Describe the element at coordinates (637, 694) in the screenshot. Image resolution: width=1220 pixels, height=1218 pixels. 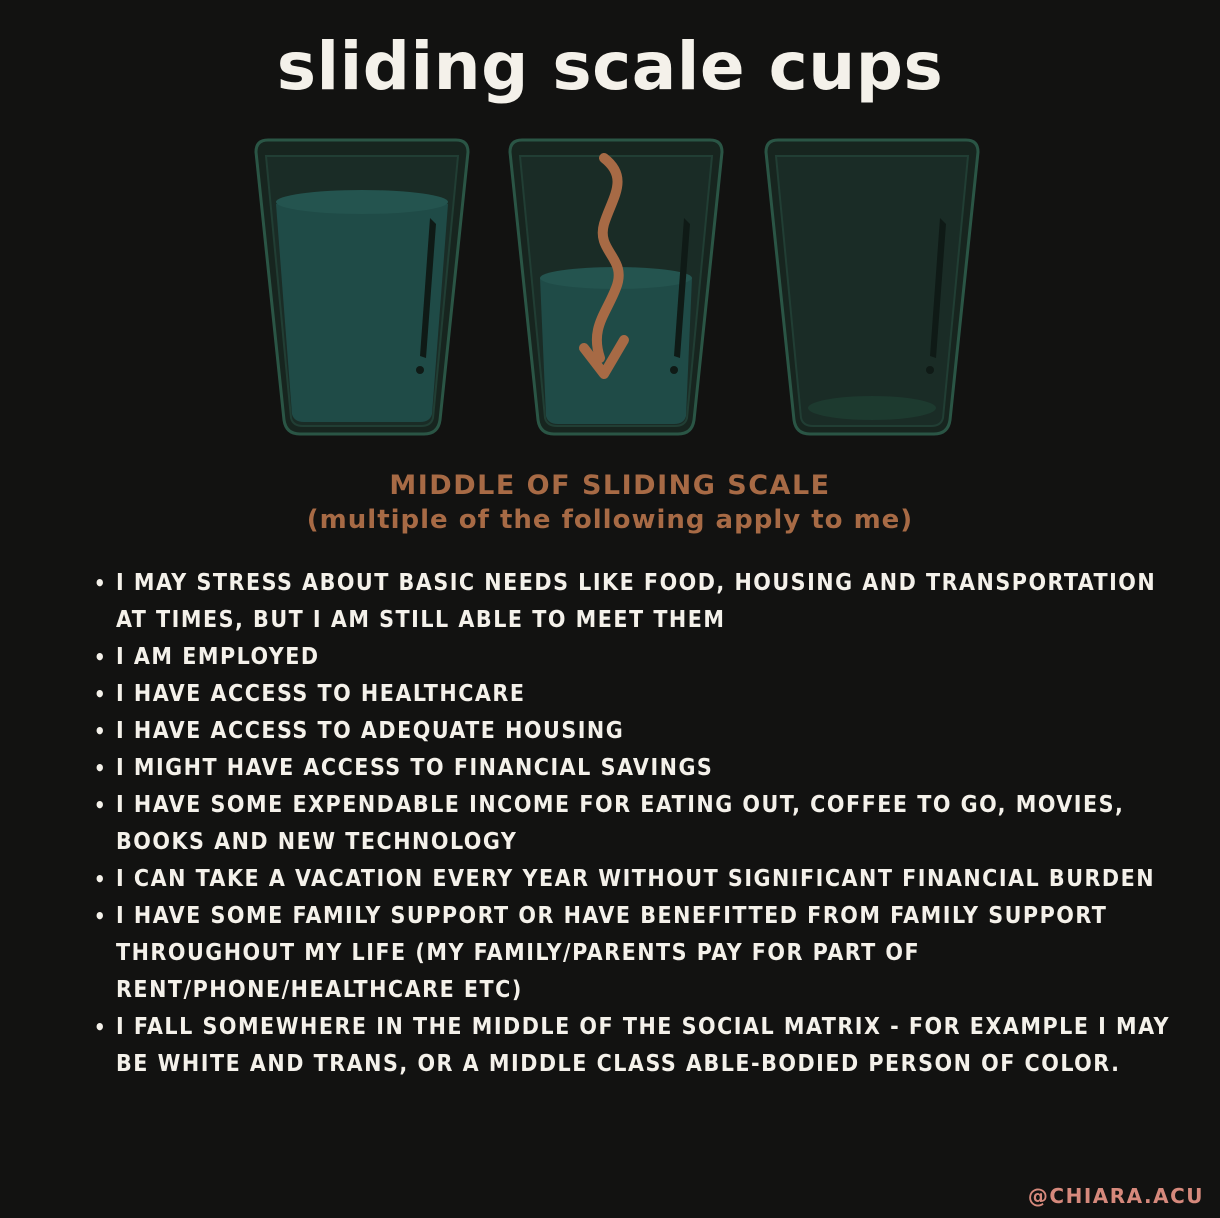
I see `list-item: • I have access to healthcare` at that location.